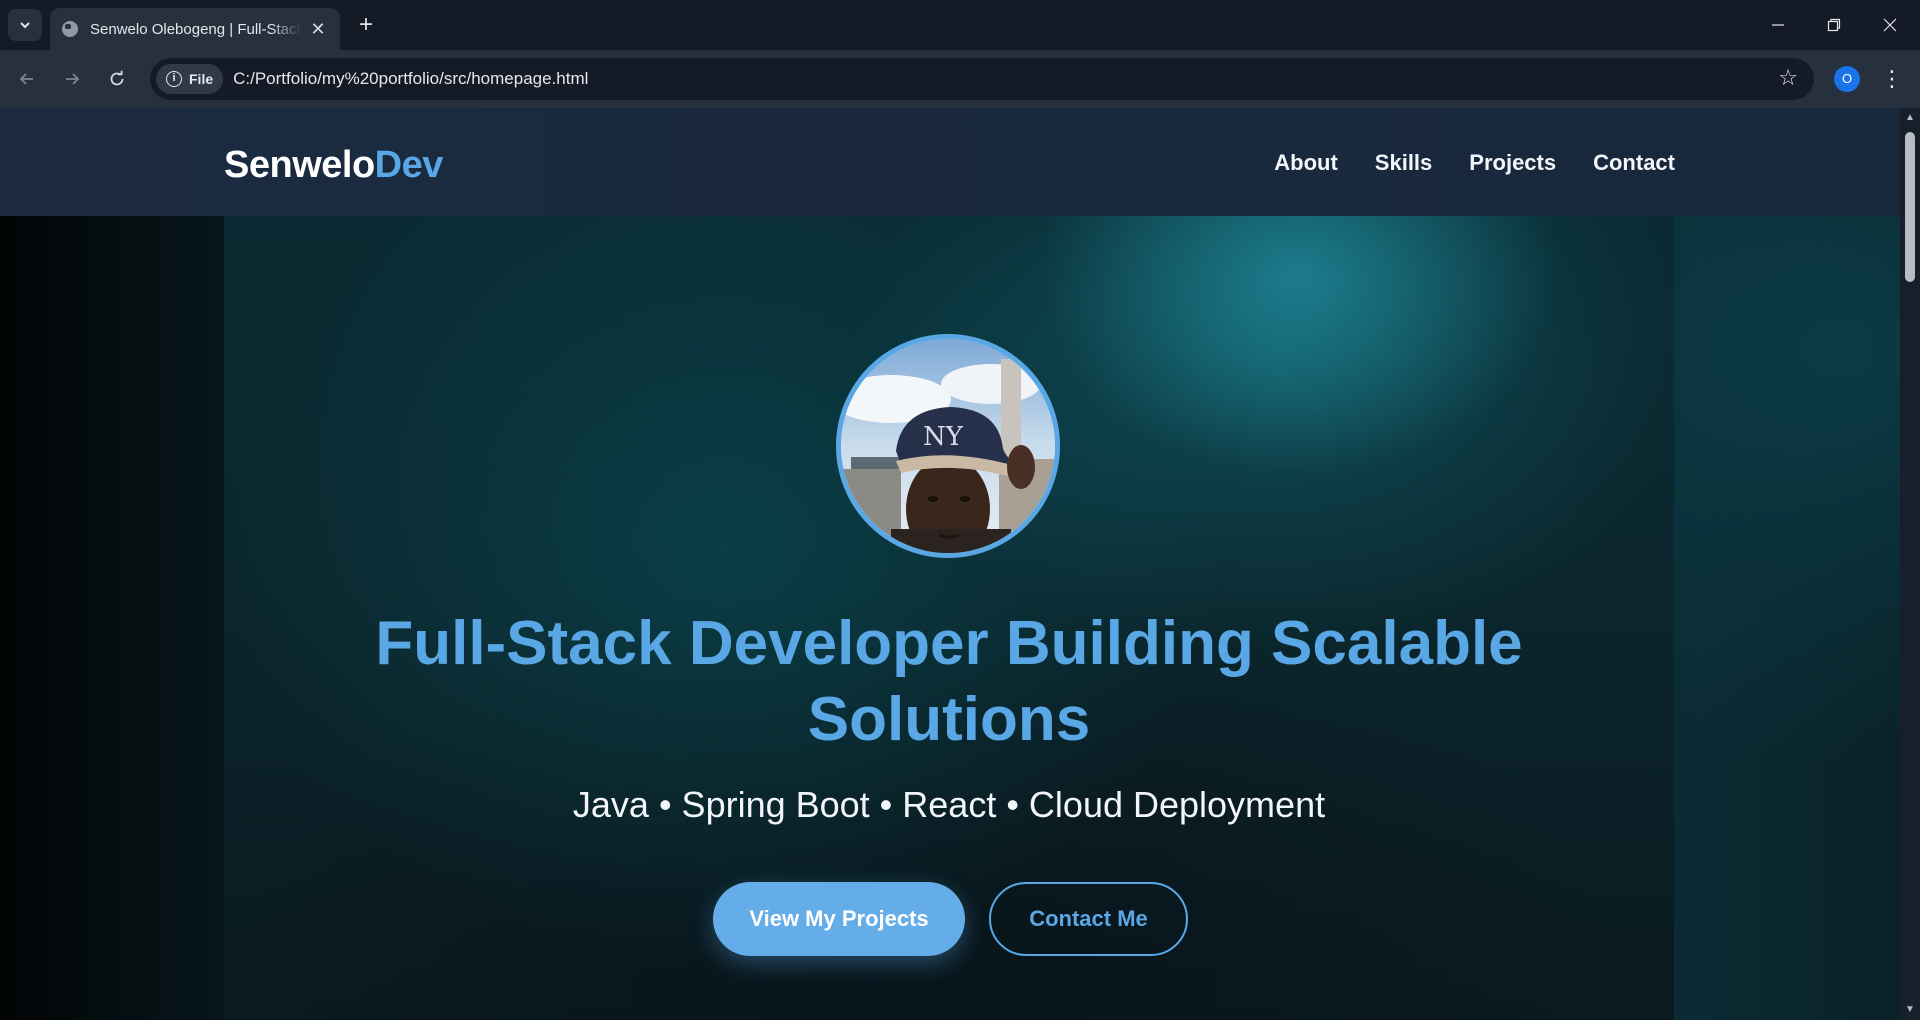 This screenshot has height=1020, width=1920. I want to click on main-nav: About Skills Projects Contact, so click(1474, 163).